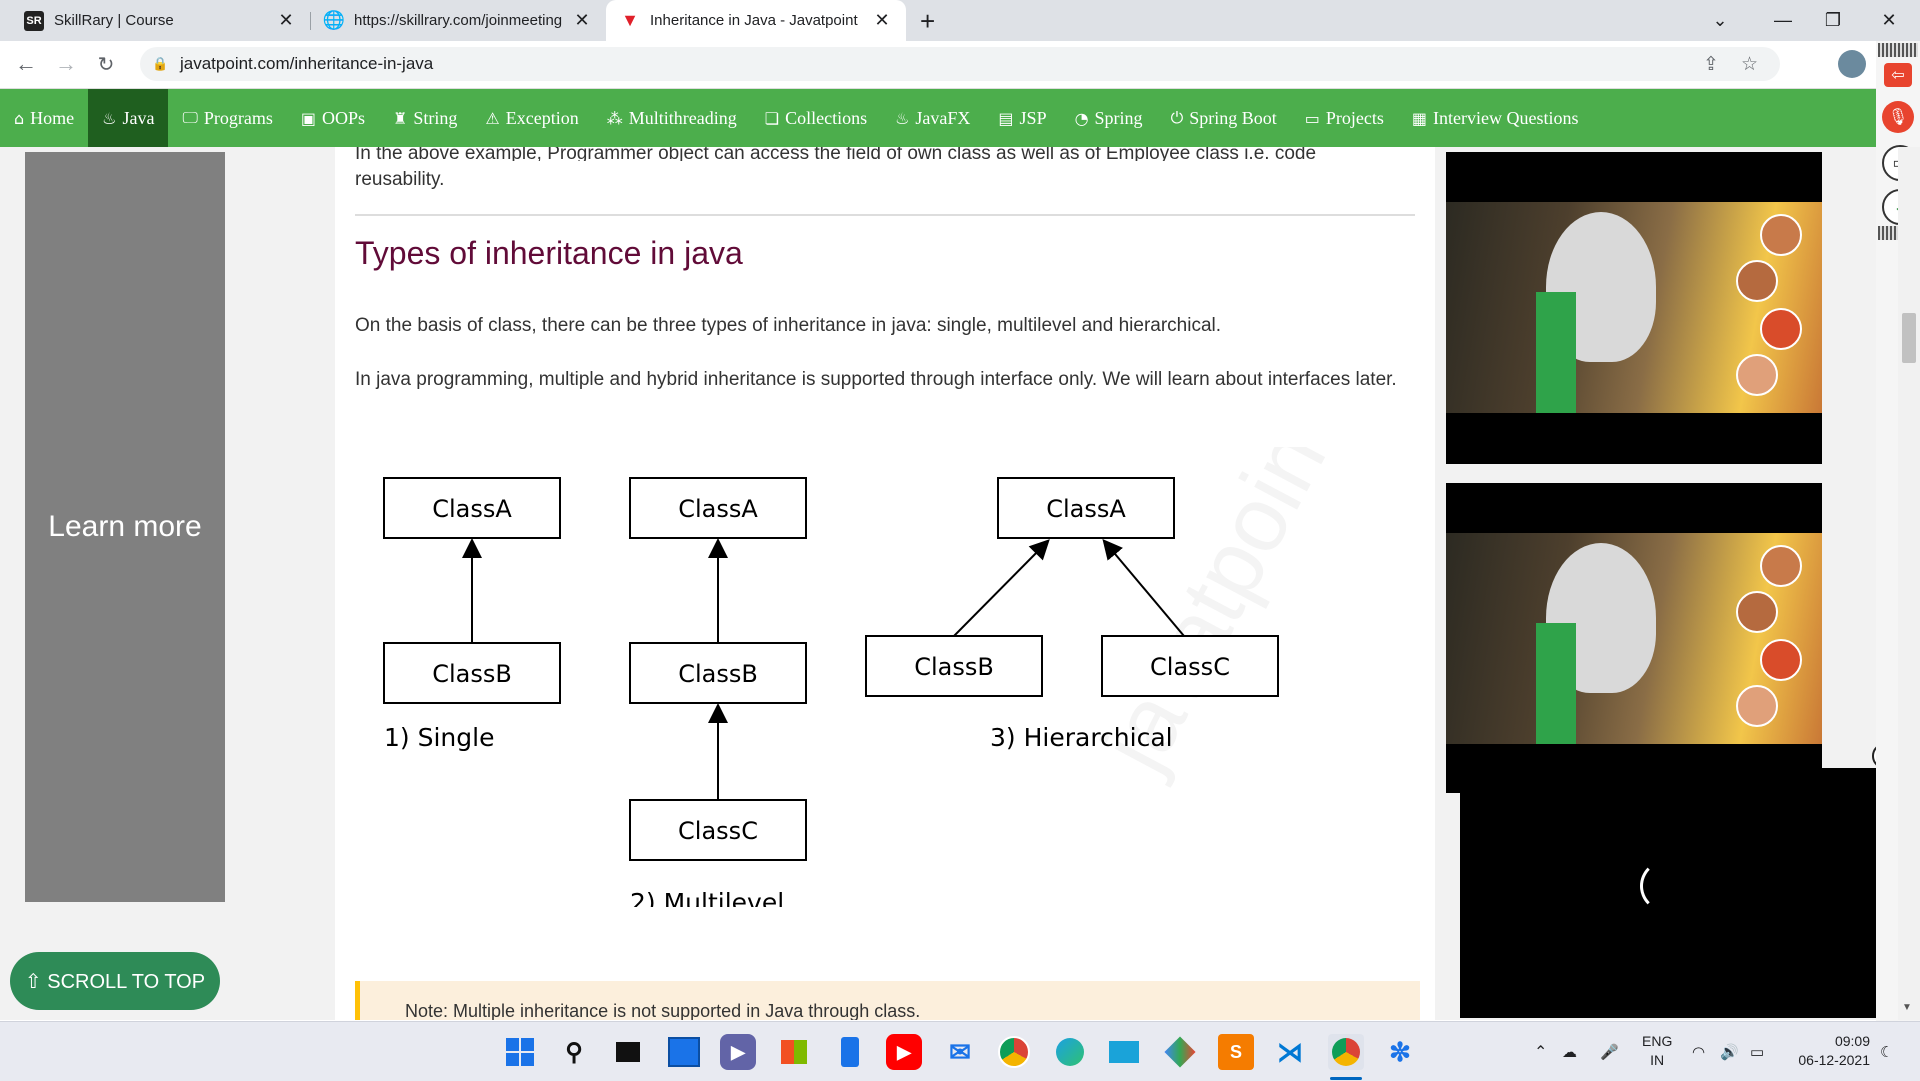 This screenshot has height=1081, width=1920. I want to click on arrow-left-icon: ⇦, so click(1898, 75).